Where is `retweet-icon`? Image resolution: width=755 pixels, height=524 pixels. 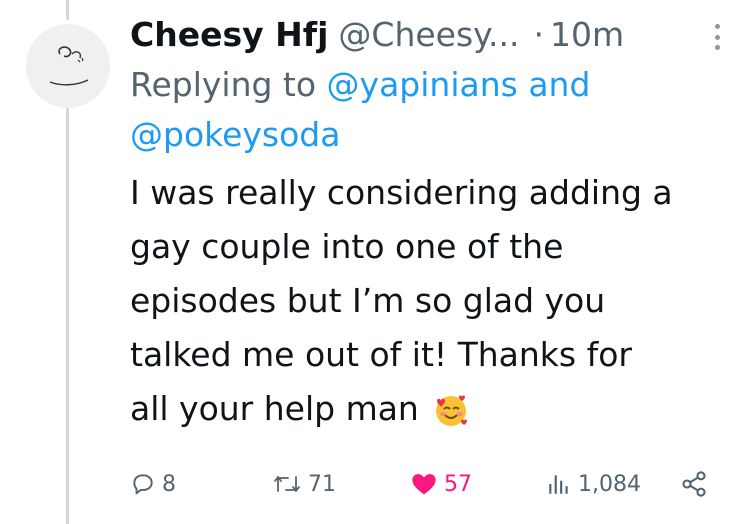 retweet-icon is located at coordinates (287, 484).